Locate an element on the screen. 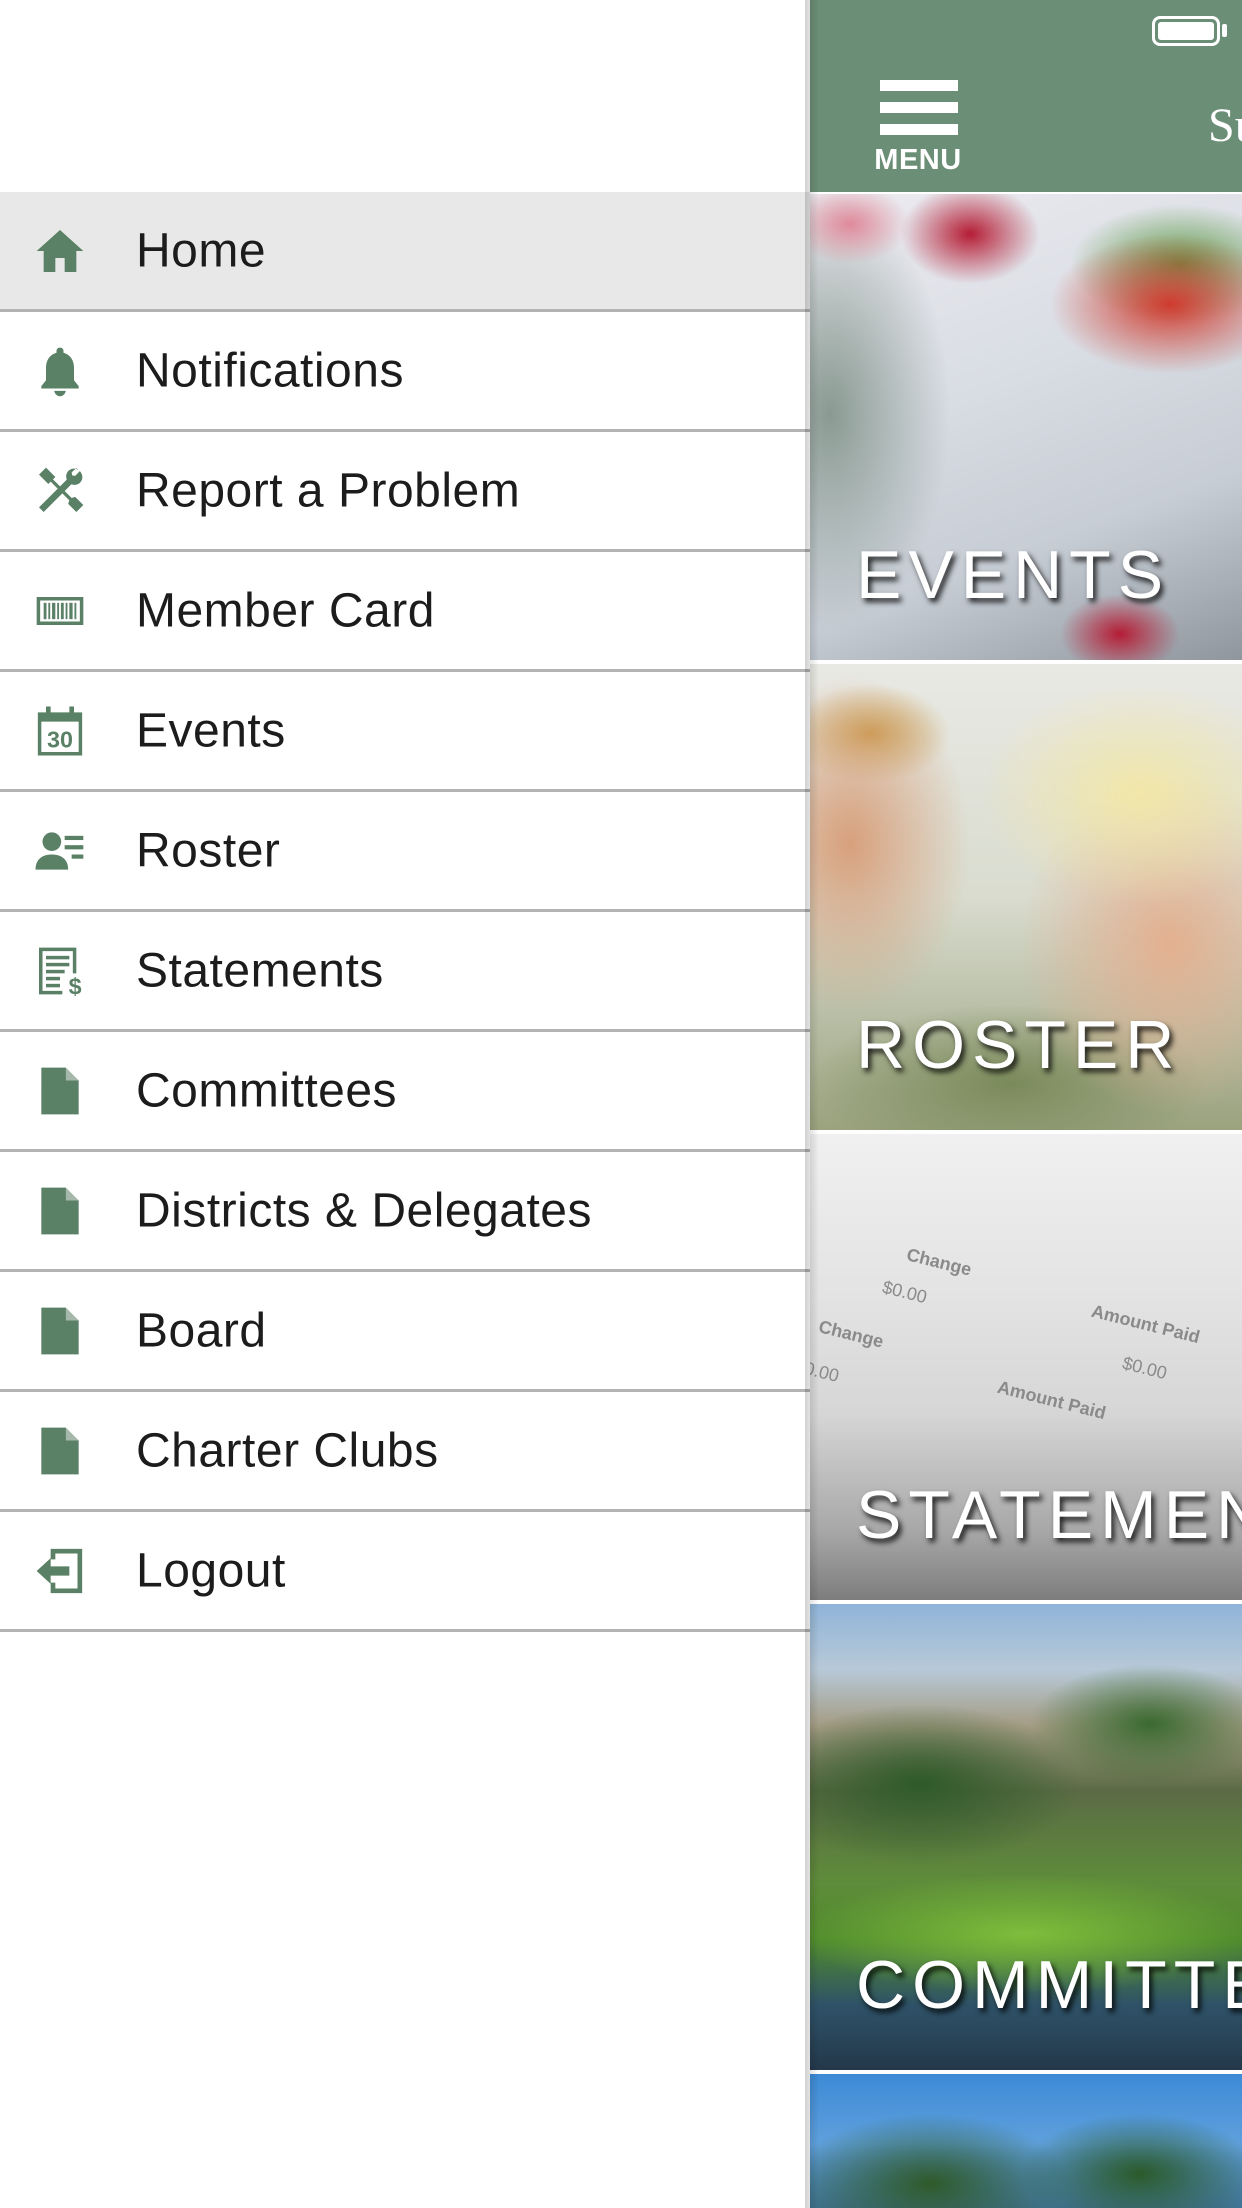 This screenshot has width=1242, height=2208. menu-item-label: Member Card is located at coordinates (285, 610).